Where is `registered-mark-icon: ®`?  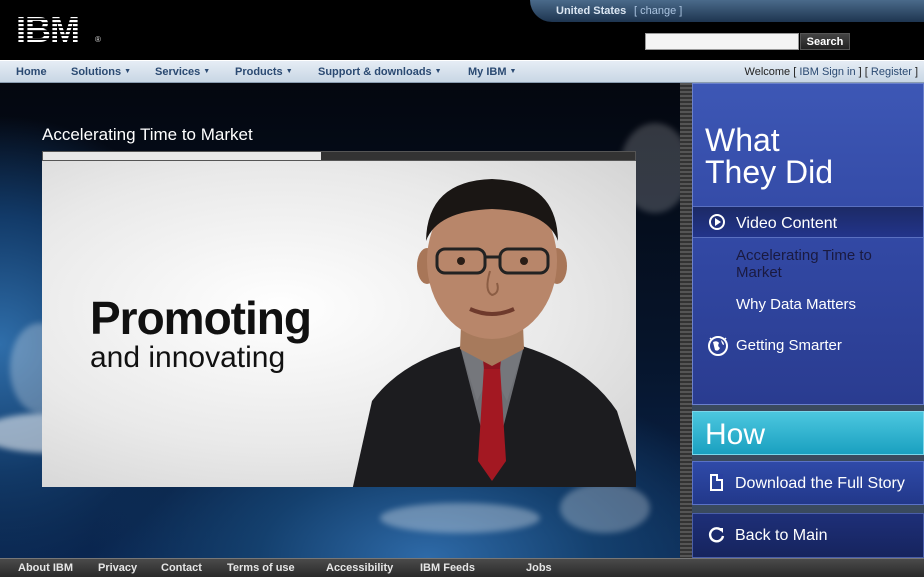 registered-mark-icon: ® is located at coordinates (98, 39).